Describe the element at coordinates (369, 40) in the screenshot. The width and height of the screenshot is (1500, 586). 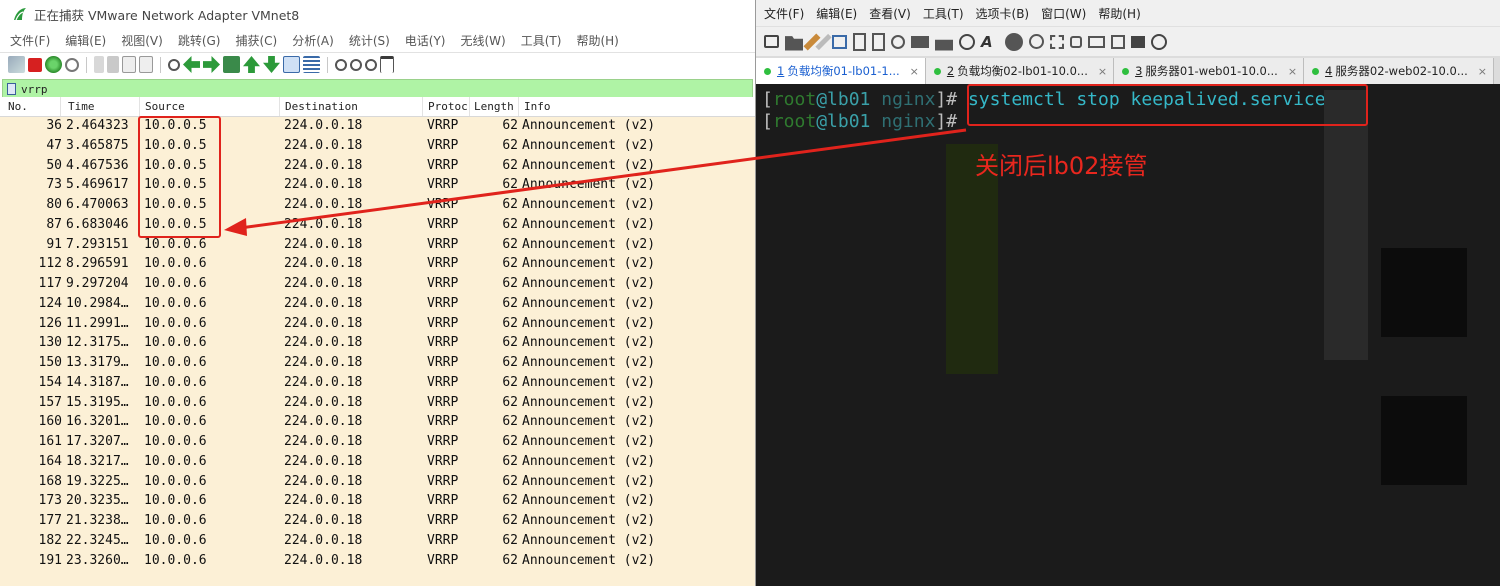
I see `menu-item: 统计(S)` at that location.